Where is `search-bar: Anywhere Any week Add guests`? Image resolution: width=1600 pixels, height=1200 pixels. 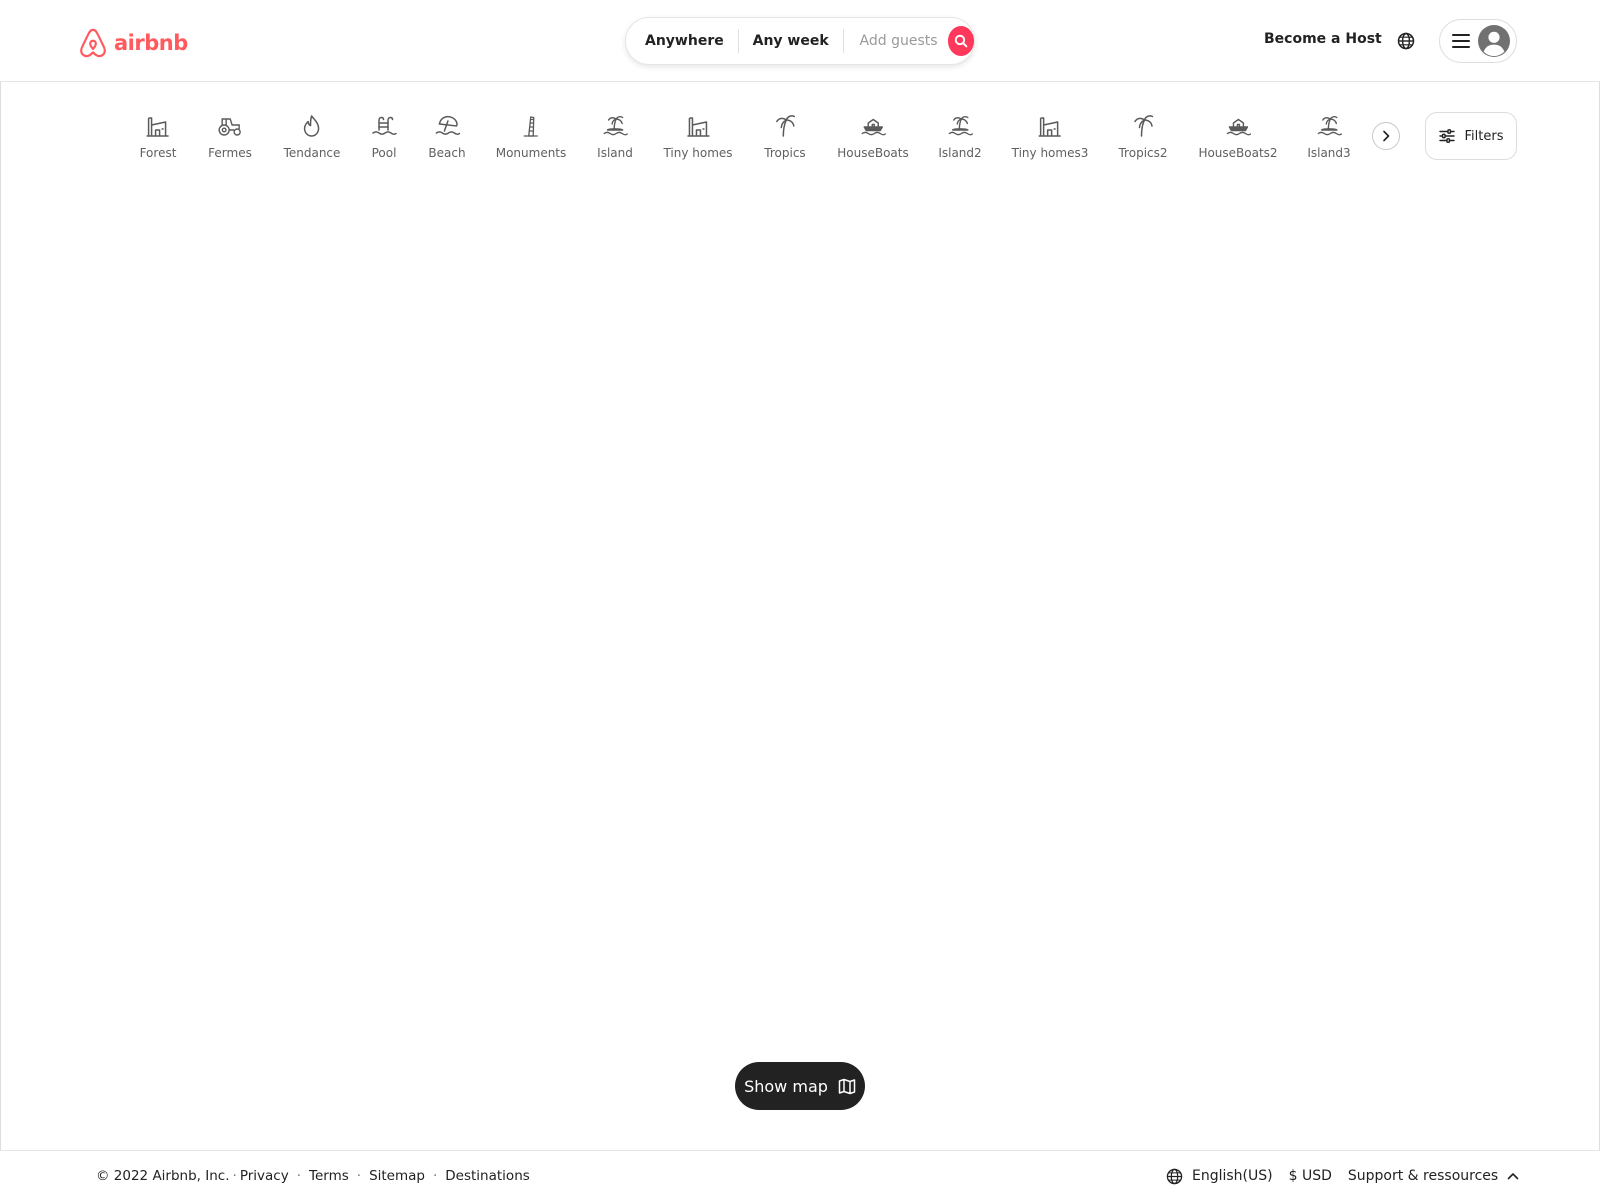
search-bar: Anywhere Any week Add guests is located at coordinates (800, 41).